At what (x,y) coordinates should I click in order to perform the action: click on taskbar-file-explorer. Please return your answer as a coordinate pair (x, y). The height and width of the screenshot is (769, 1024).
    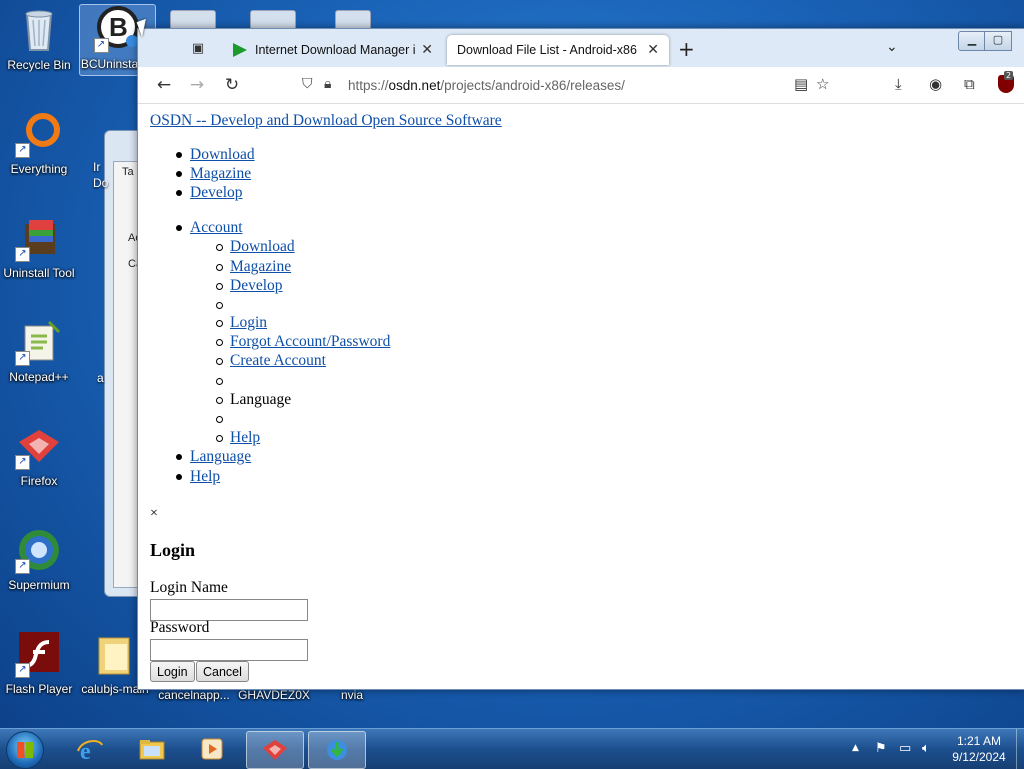
    Looking at the image, I should click on (152, 749).